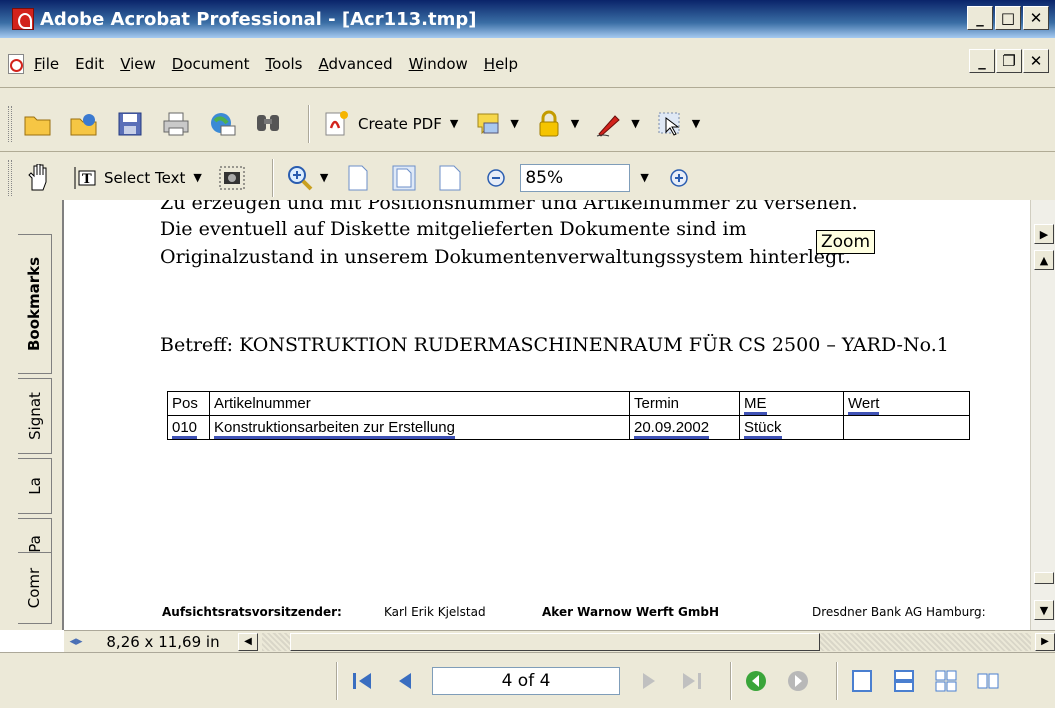 The height and width of the screenshot is (708, 1055). Describe the element at coordinates (862, 681) in the screenshot. I see `single-page-icon` at that location.